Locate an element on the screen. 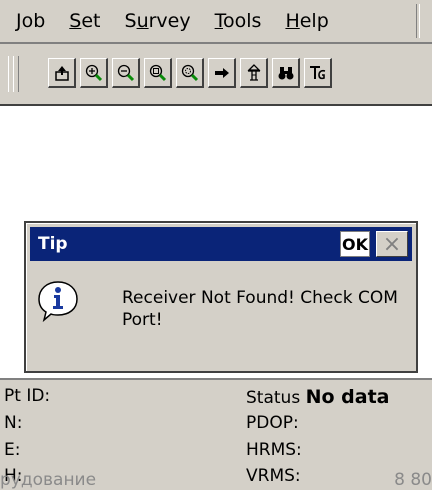 The width and height of the screenshot is (432, 490). menu-help: Help is located at coordinates (308, 21).